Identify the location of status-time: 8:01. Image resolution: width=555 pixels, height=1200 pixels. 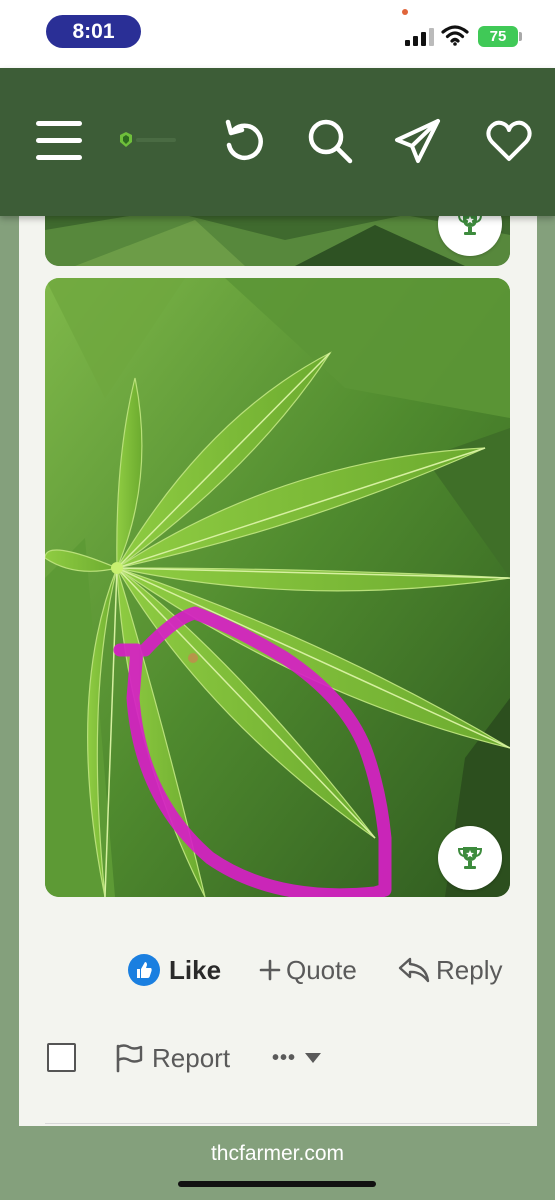
(93, 31).